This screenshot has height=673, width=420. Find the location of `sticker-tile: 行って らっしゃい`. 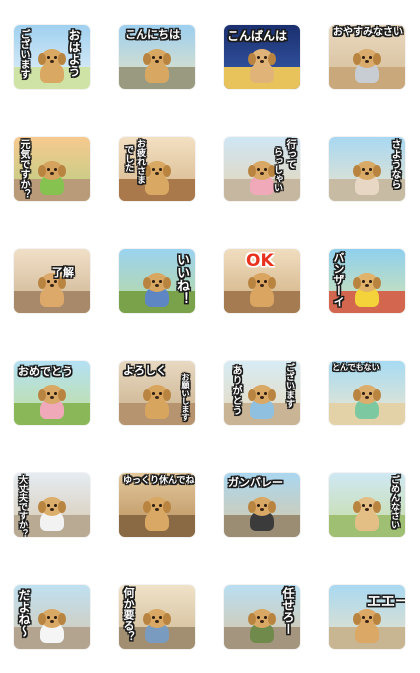

sticker-tile: 行って らっしゃい is located at coordinates (262, 169).